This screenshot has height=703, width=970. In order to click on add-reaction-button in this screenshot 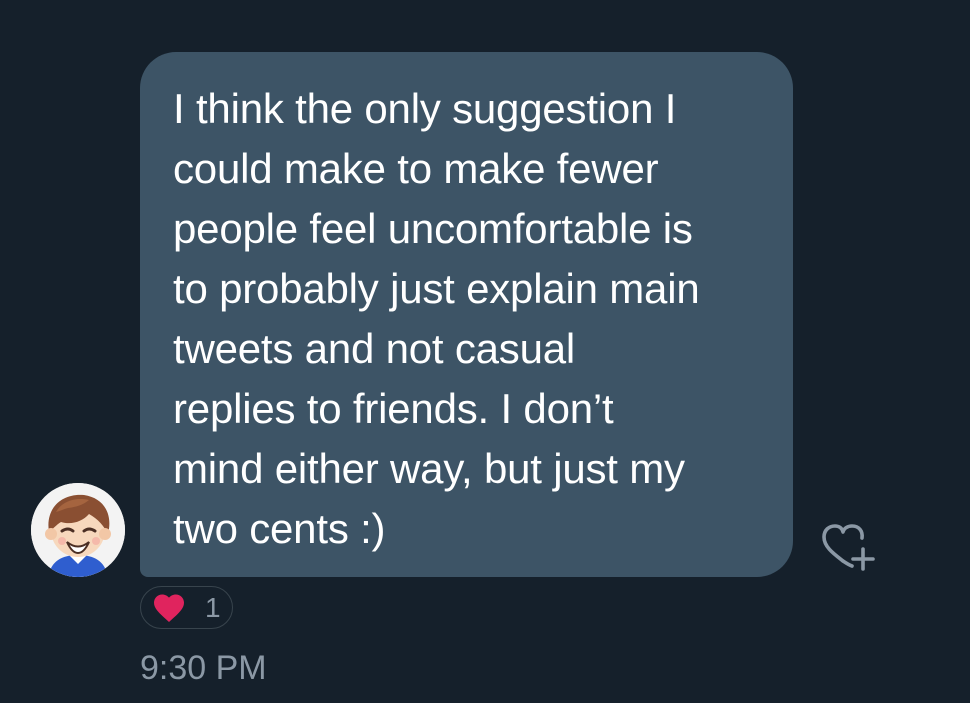, I will do `click(848, 547)`.